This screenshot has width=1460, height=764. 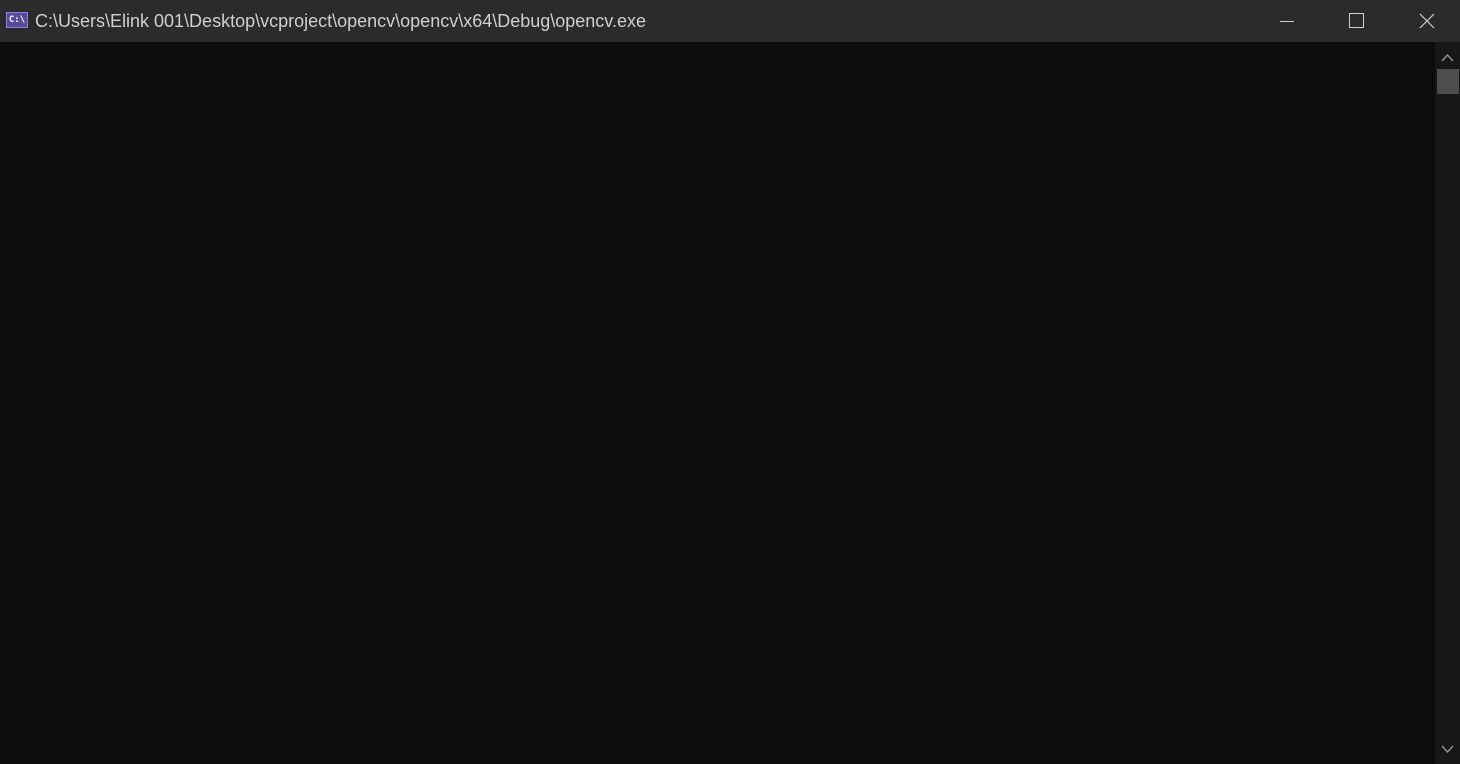 I want to click on close-button, so click(x=1425, y=21).